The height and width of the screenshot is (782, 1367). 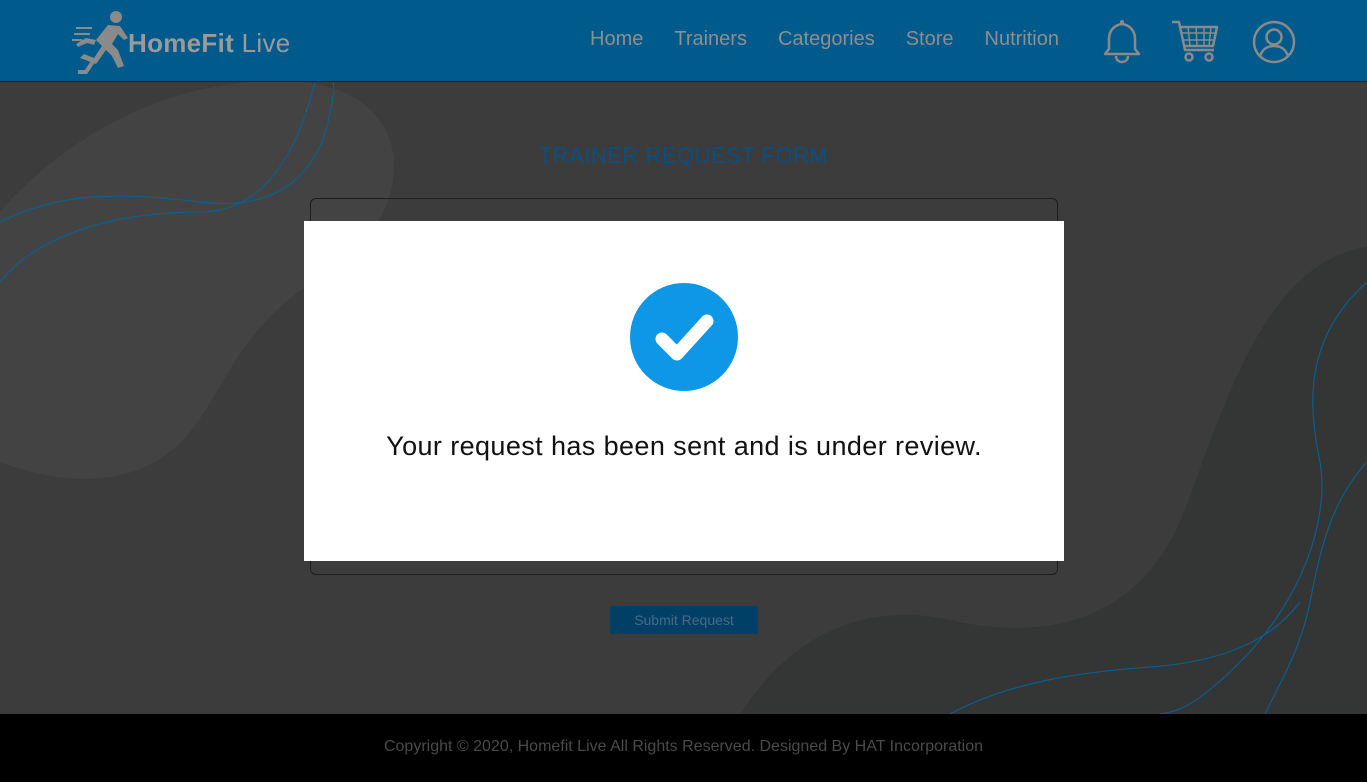 What do you see at coordinates (826, 39) in the screenshot?
I see `nav-categories: Categories` at bounding box center [826, 39].